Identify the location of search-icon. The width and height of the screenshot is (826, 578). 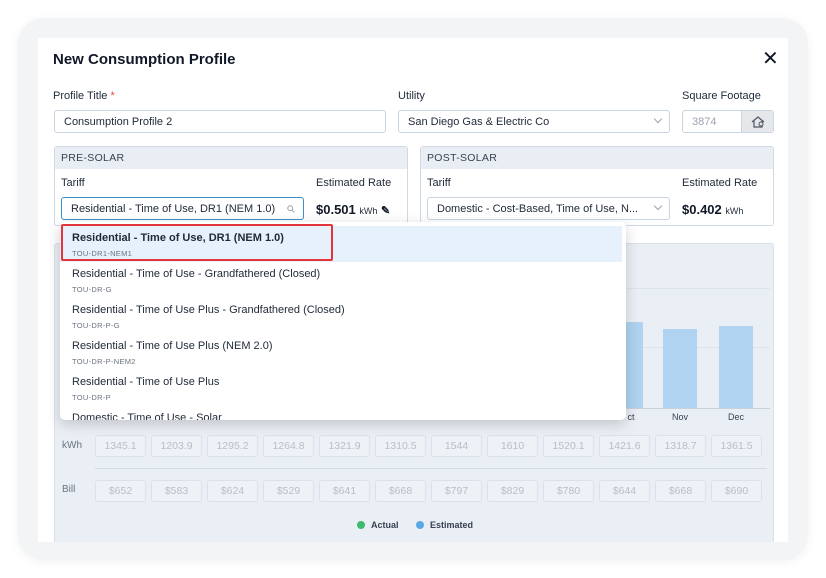
(291, 209).